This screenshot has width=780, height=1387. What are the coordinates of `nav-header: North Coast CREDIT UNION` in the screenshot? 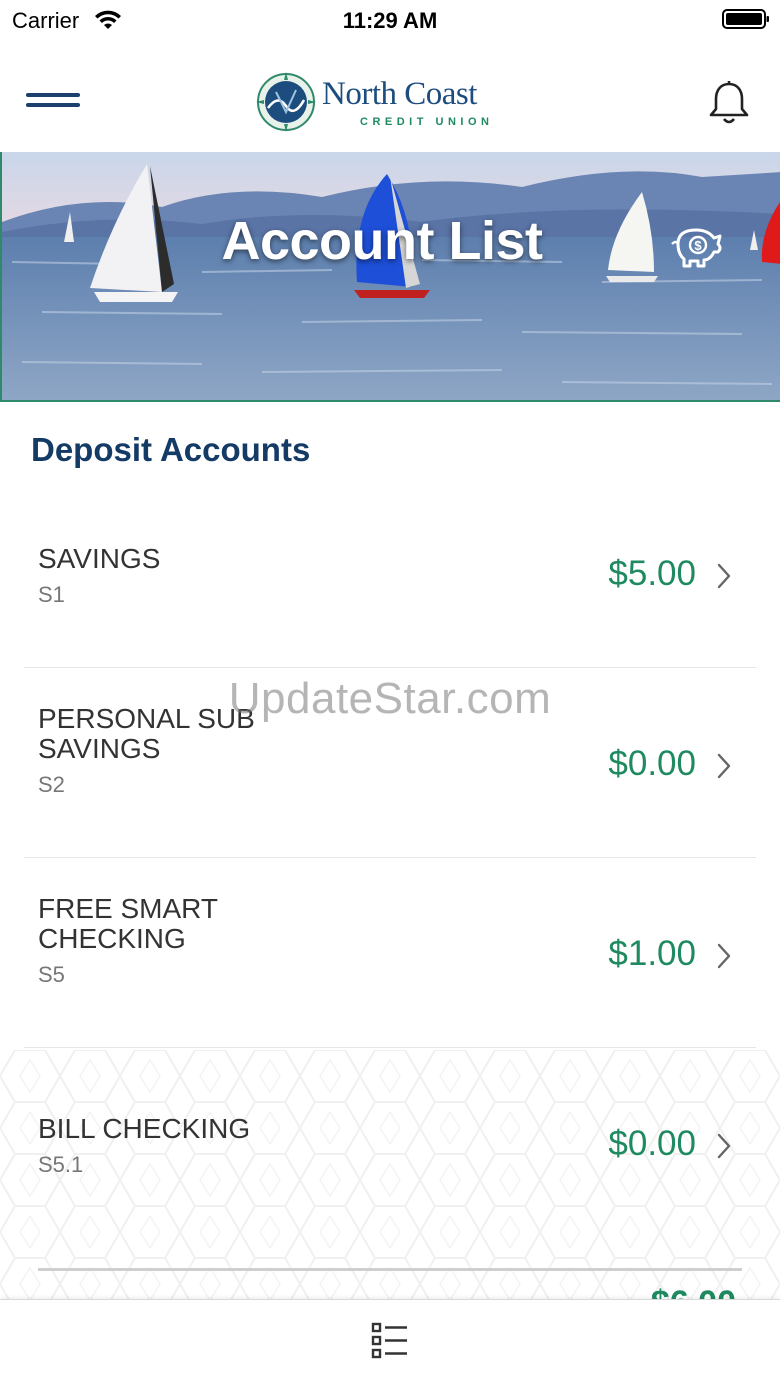 It's located at (390, 96).